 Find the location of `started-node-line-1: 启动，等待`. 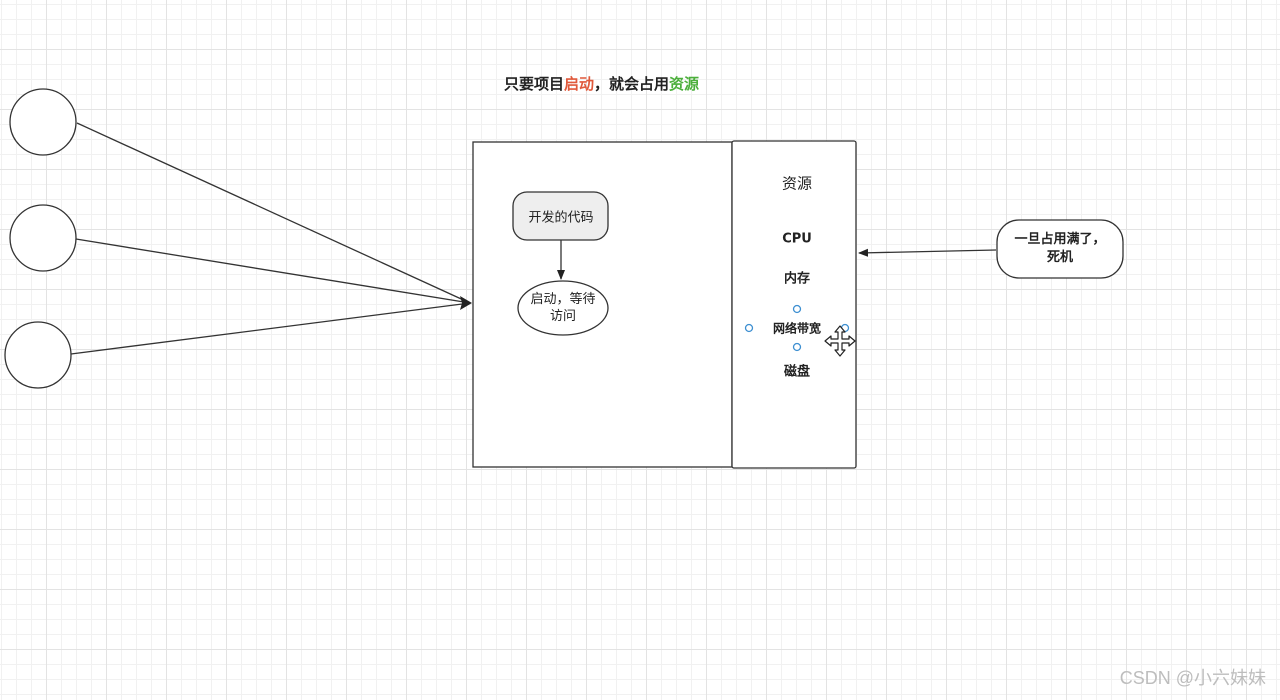

started-node-line-1: 启动，等待 is located at coordinates (563, 299).